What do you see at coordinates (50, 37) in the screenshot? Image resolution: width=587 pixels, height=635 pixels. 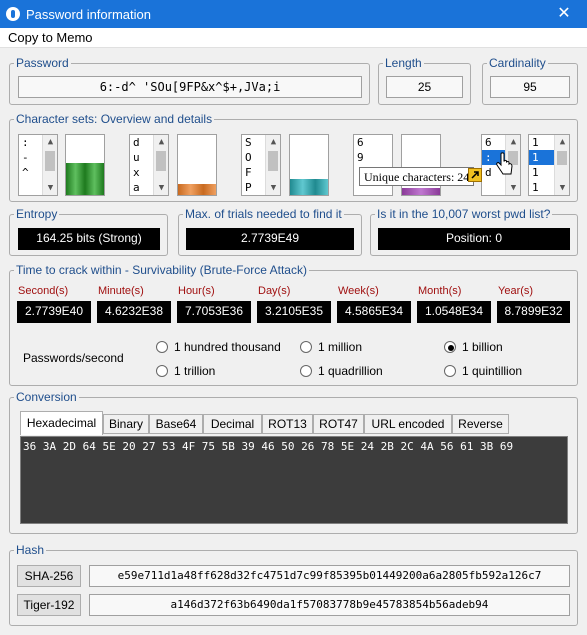 I see `menu-copy-to-memo: Copy to Memo` at bounding box center [50, 37].